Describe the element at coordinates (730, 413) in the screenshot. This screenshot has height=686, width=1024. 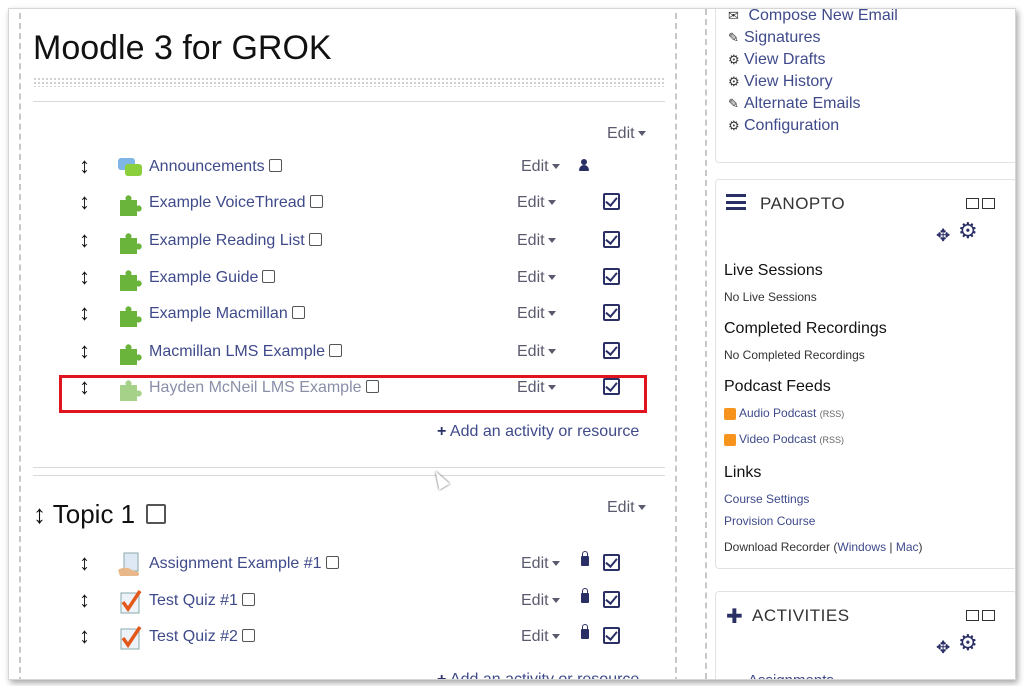
I see `rss-icon` at that location.